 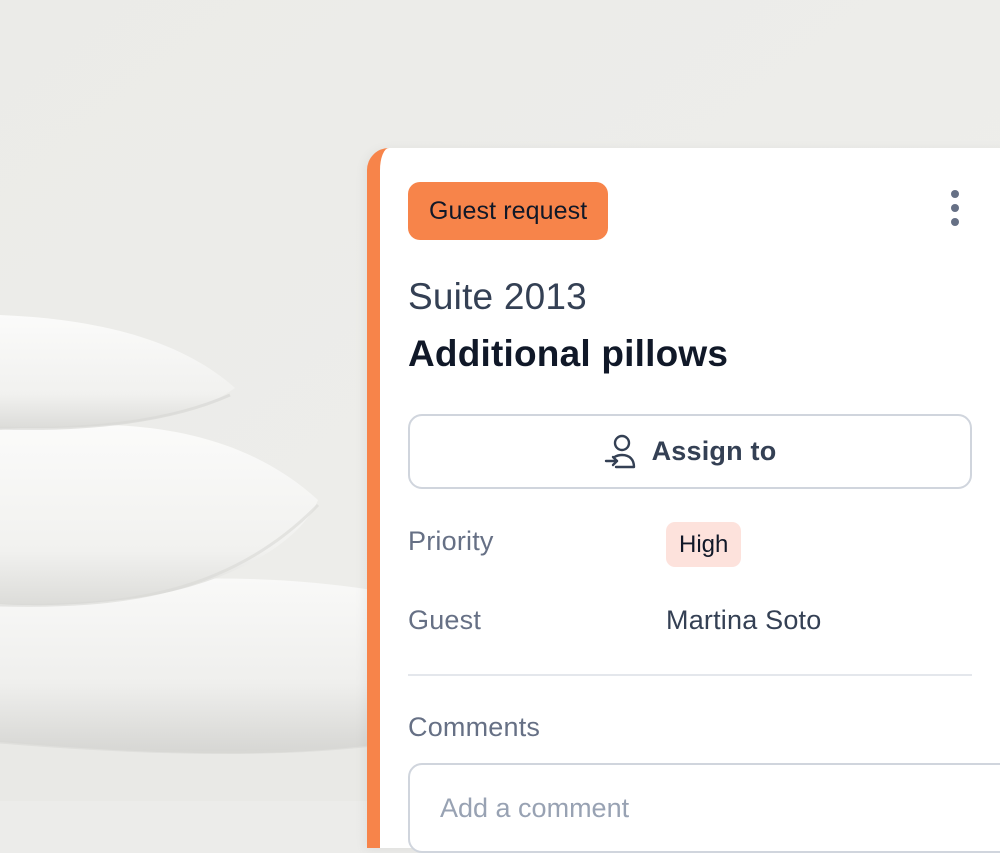 What do you see at coordinates (445, 620) in the screenshot?
I see `guest-label: Guest` at bounding box center [445, 620].